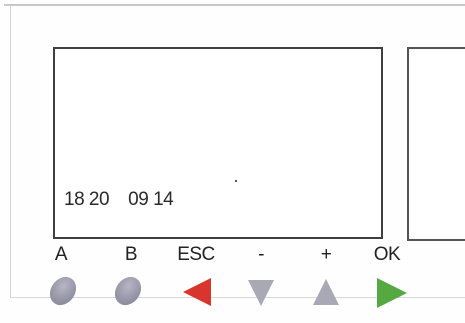 The width and height of the screenshot is (465, 323). What do you see at coordinates (326, 254) in the screenshot?
I see `button-plus-label: +` at bounding box center [326, 254].